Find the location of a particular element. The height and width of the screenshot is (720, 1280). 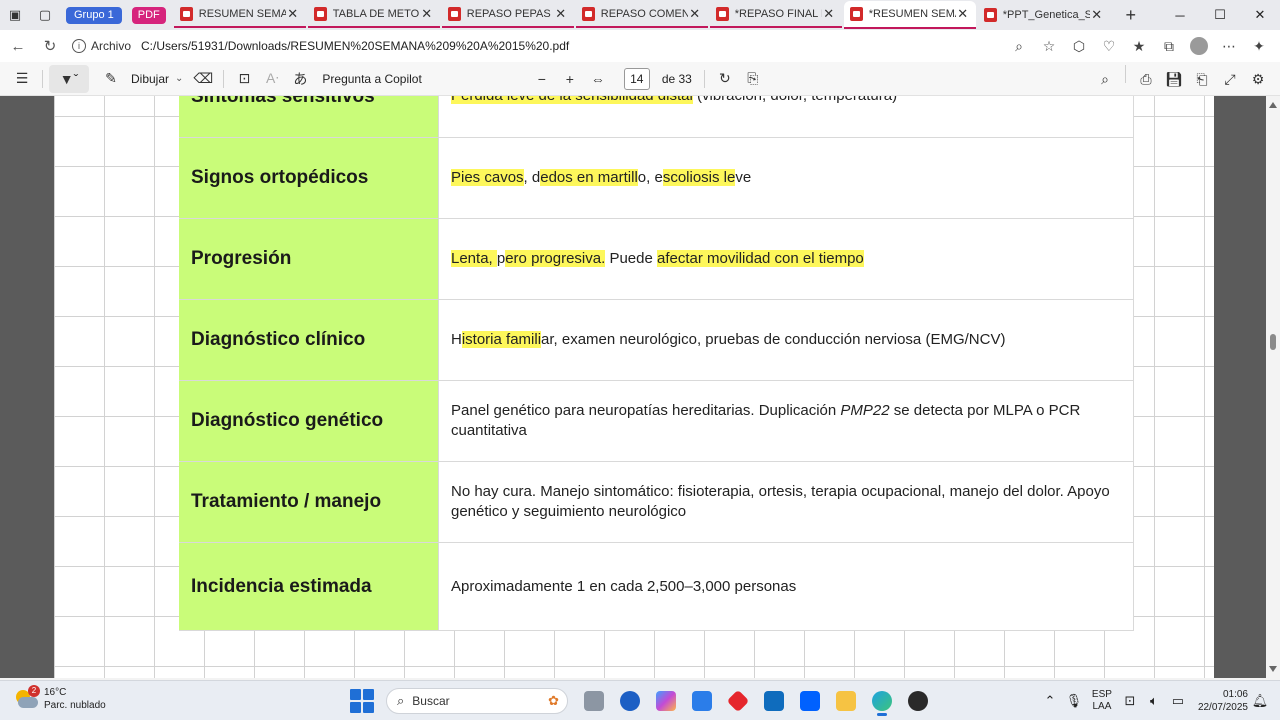

volume-icon: 🔈︎ is located at coordinates (1154, 701).